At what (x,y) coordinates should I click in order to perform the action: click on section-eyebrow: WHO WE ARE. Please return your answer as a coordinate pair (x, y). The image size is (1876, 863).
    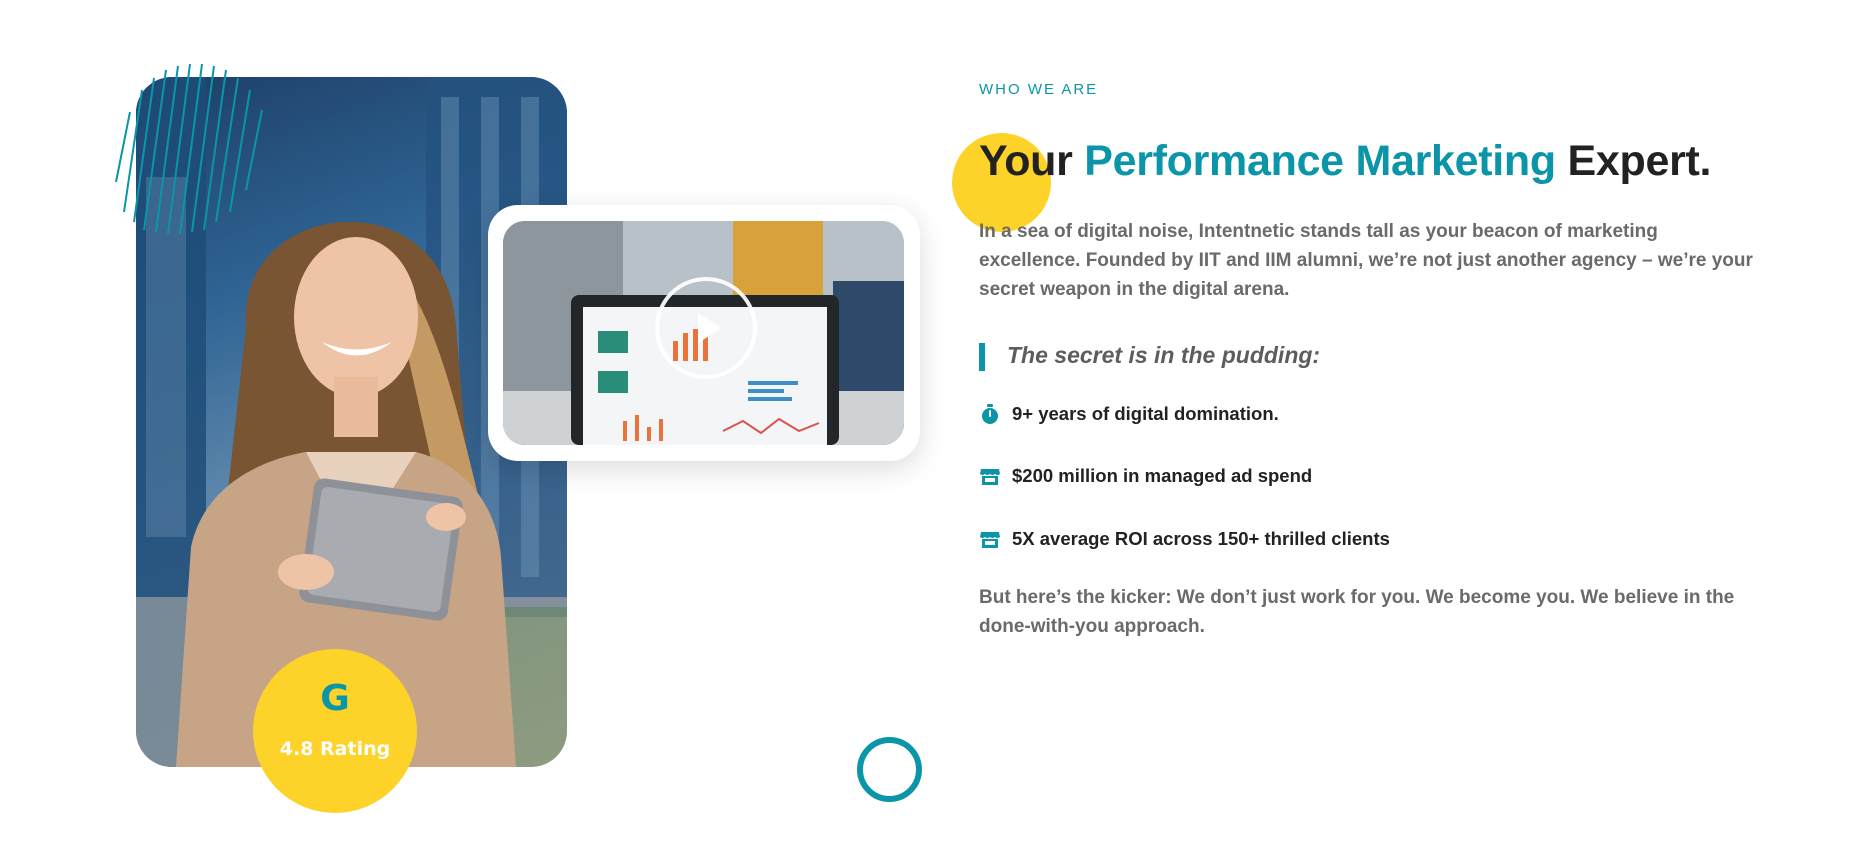
    Looking at the image, I should click on (1039, 89).